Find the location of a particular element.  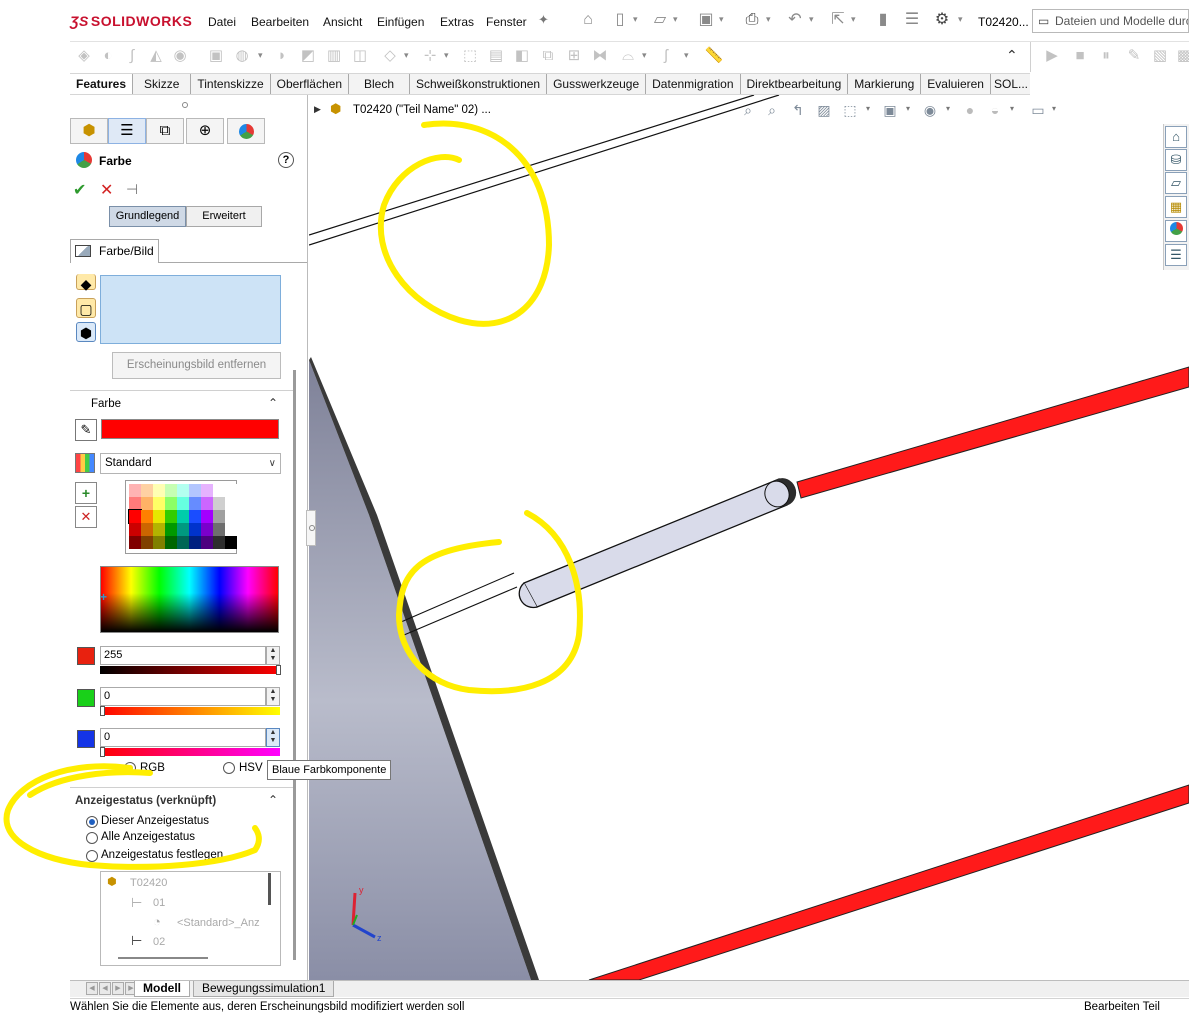

curve-caret-icon: ▾ is located at coordinates (686, 55).